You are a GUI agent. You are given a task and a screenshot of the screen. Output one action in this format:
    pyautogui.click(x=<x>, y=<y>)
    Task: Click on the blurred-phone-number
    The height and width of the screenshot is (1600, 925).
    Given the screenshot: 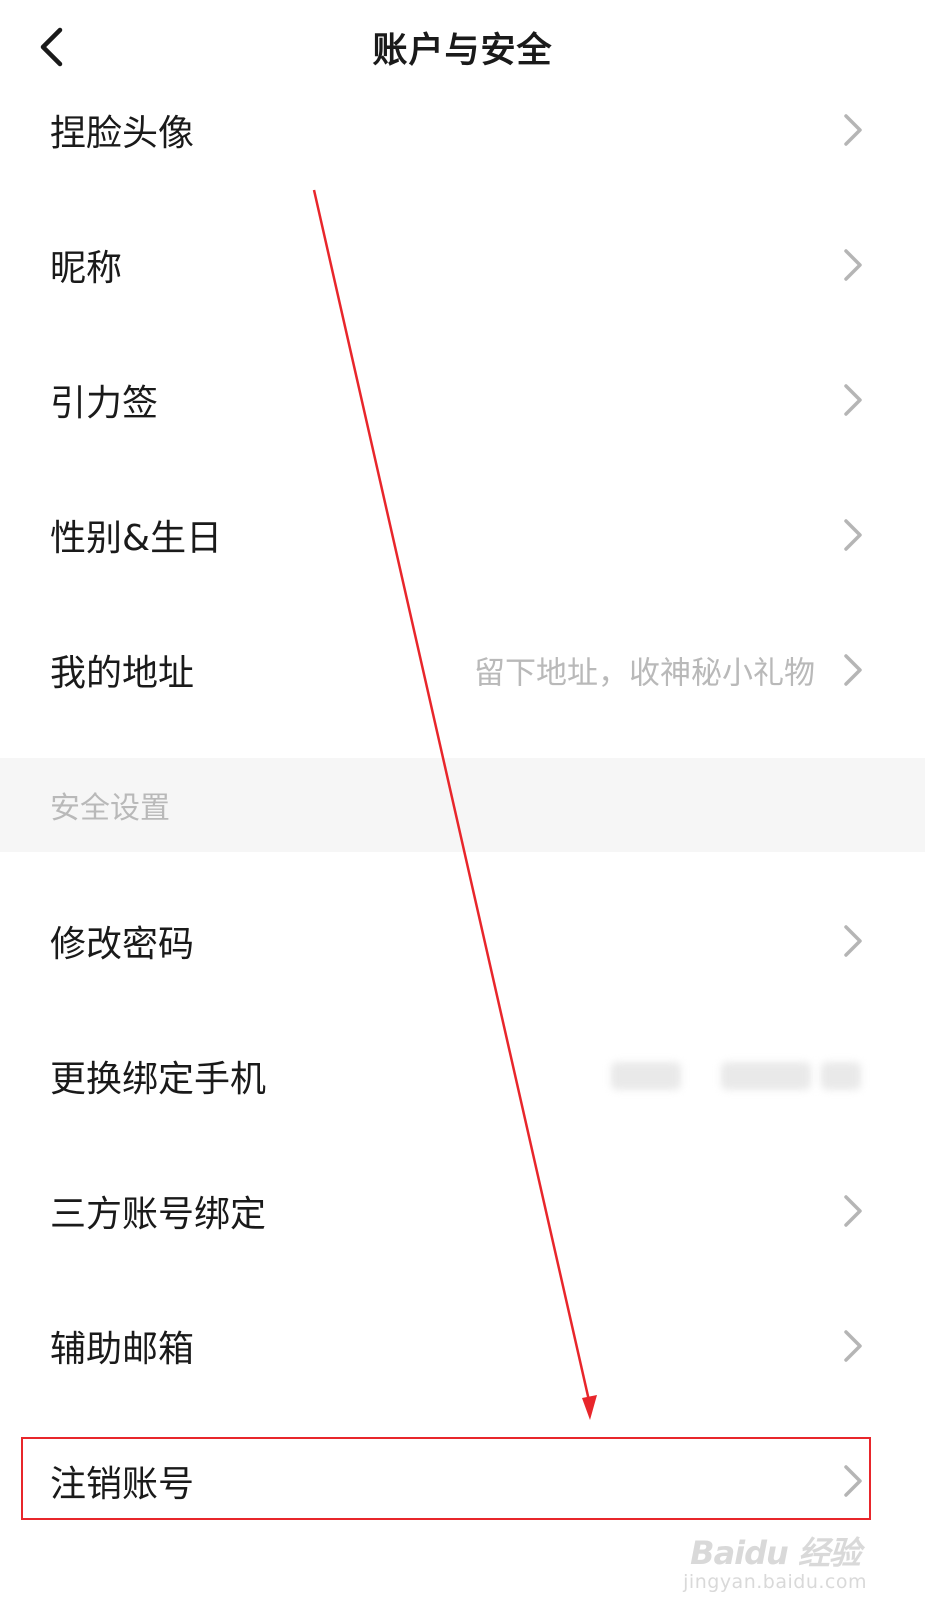 What is the action you would take?
    pyautogui.click(x=736, y=1076)
    